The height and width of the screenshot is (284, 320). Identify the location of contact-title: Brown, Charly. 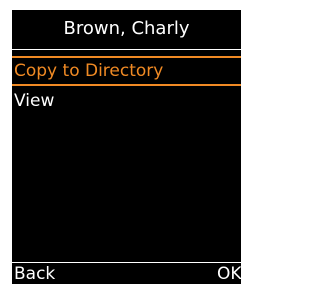
(126, 28).